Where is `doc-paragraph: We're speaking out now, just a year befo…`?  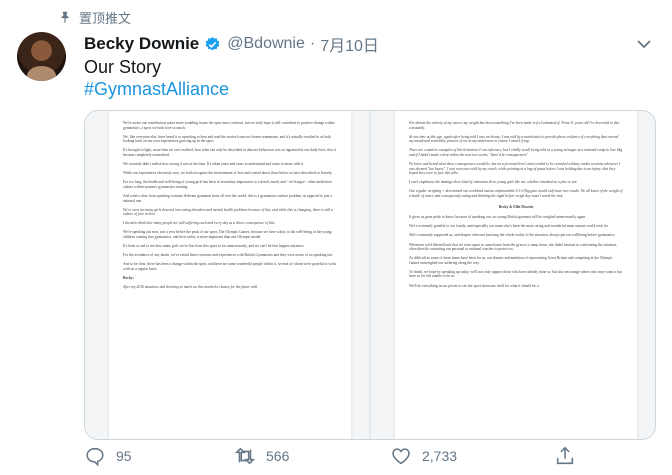
doc-paragraph: We're speaking out now, just a year befo… is located at coordinates (227, 234).